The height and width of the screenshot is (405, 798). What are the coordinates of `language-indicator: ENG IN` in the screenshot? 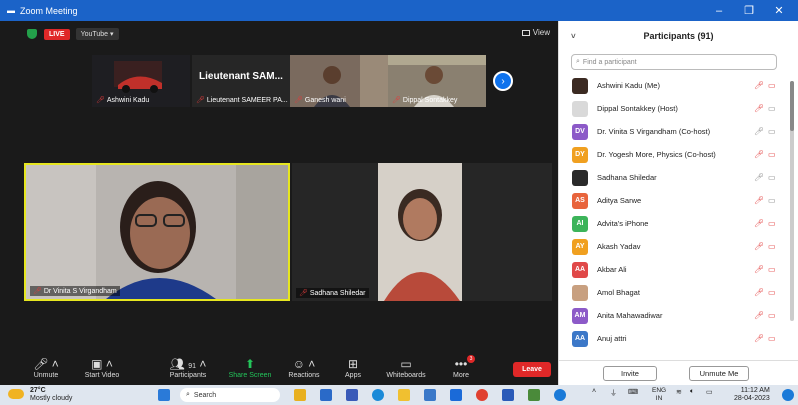 It's located at (659, 395).